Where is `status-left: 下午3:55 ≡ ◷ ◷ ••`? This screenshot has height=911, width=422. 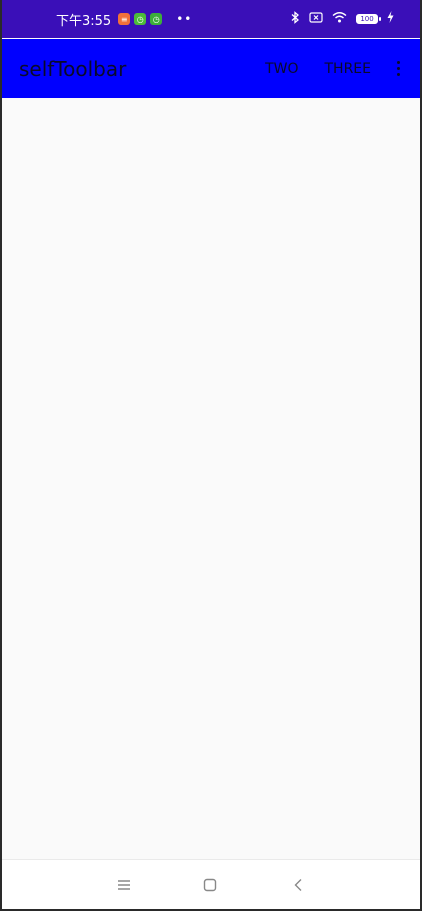
status-left: 下午3:55 ≡ ◷ ◷ •• is located at coordinates (124, 19).